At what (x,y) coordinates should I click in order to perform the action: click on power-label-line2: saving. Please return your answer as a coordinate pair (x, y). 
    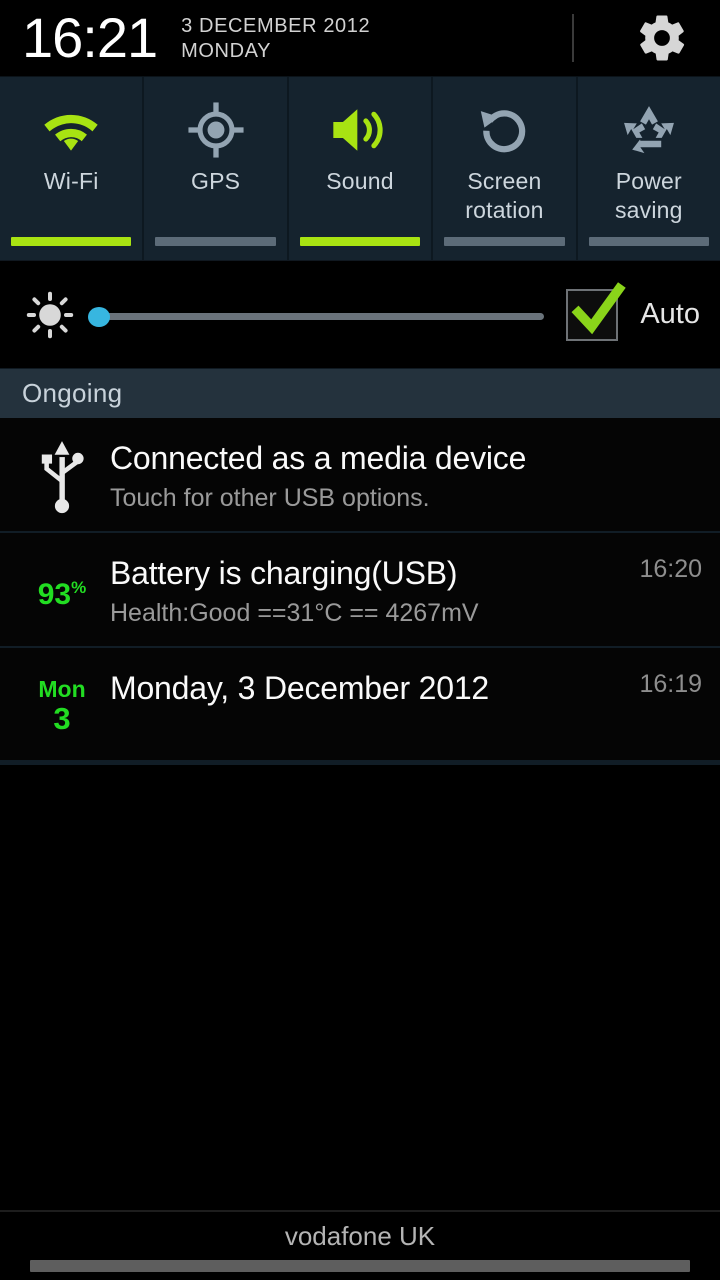
    Looking at the image, I should click on (648, 210).